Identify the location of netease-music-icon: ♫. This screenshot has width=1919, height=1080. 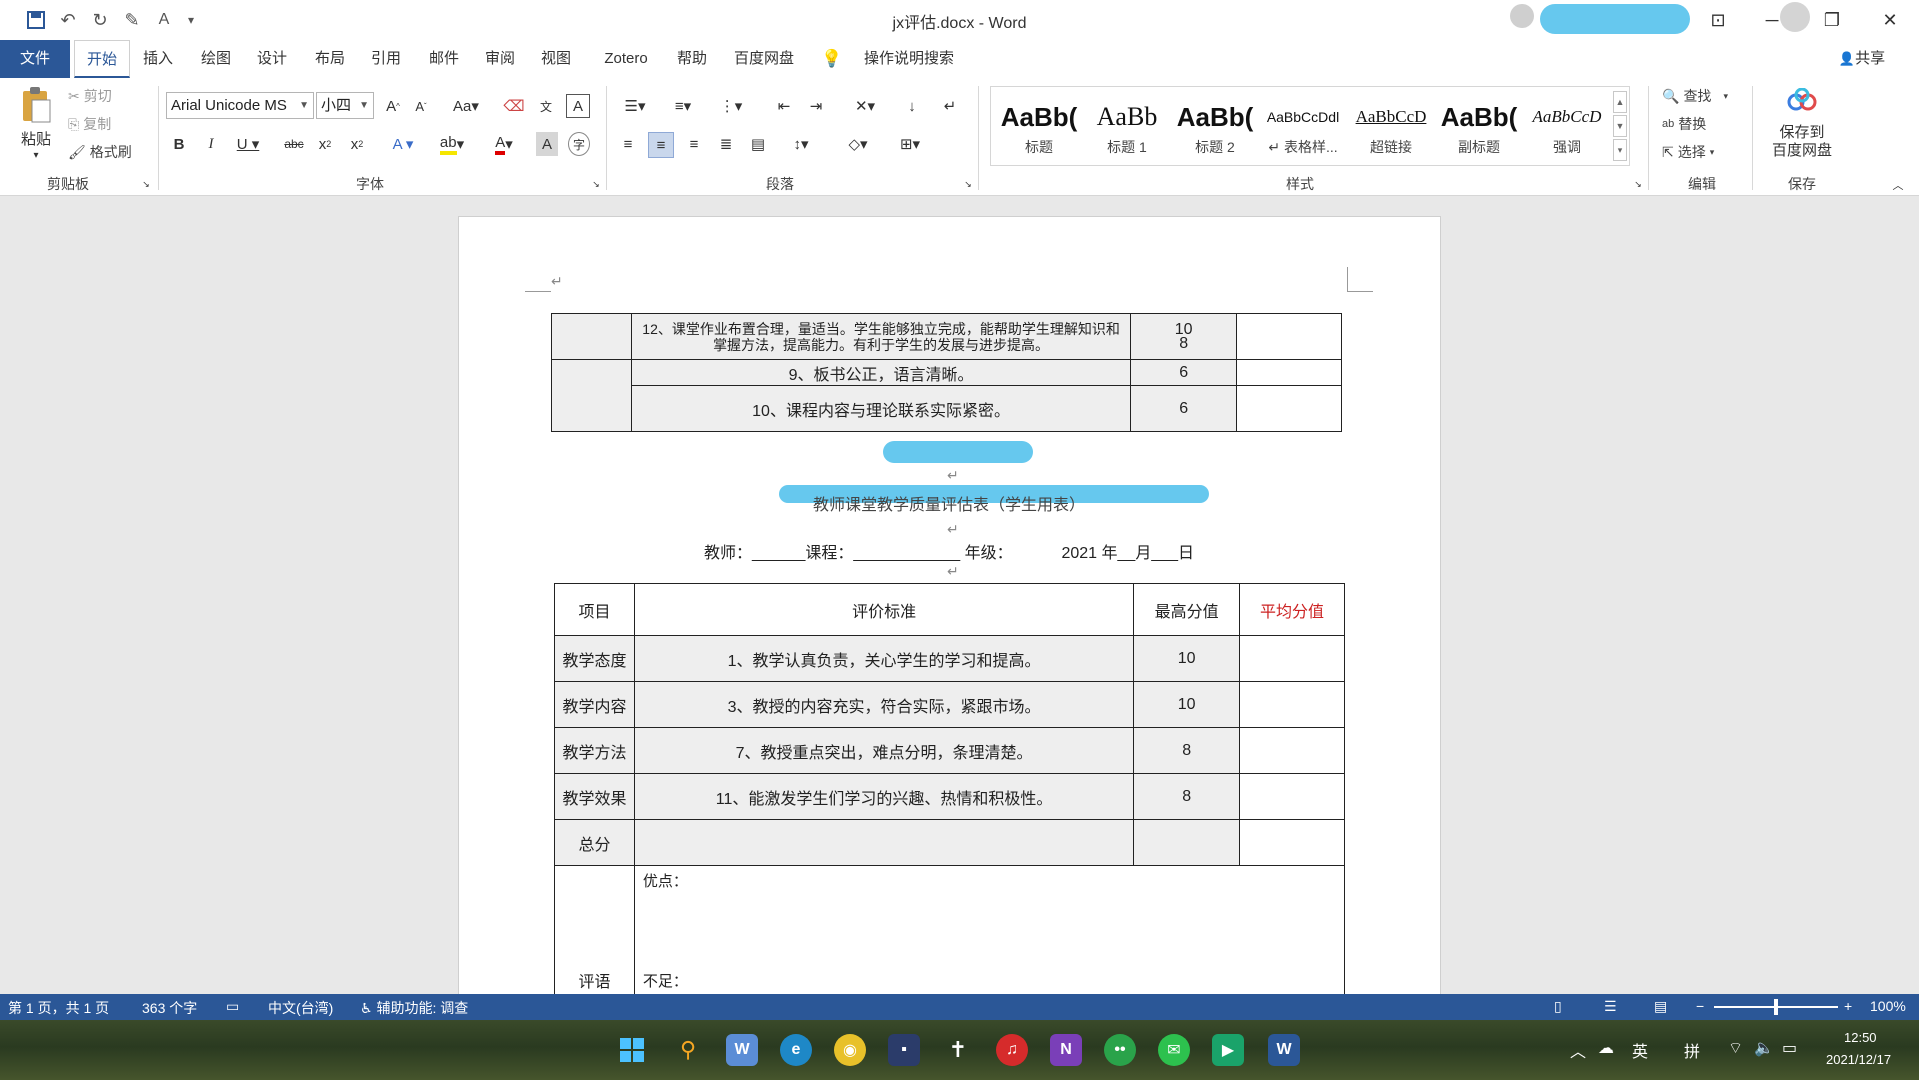
(1012, 1050).